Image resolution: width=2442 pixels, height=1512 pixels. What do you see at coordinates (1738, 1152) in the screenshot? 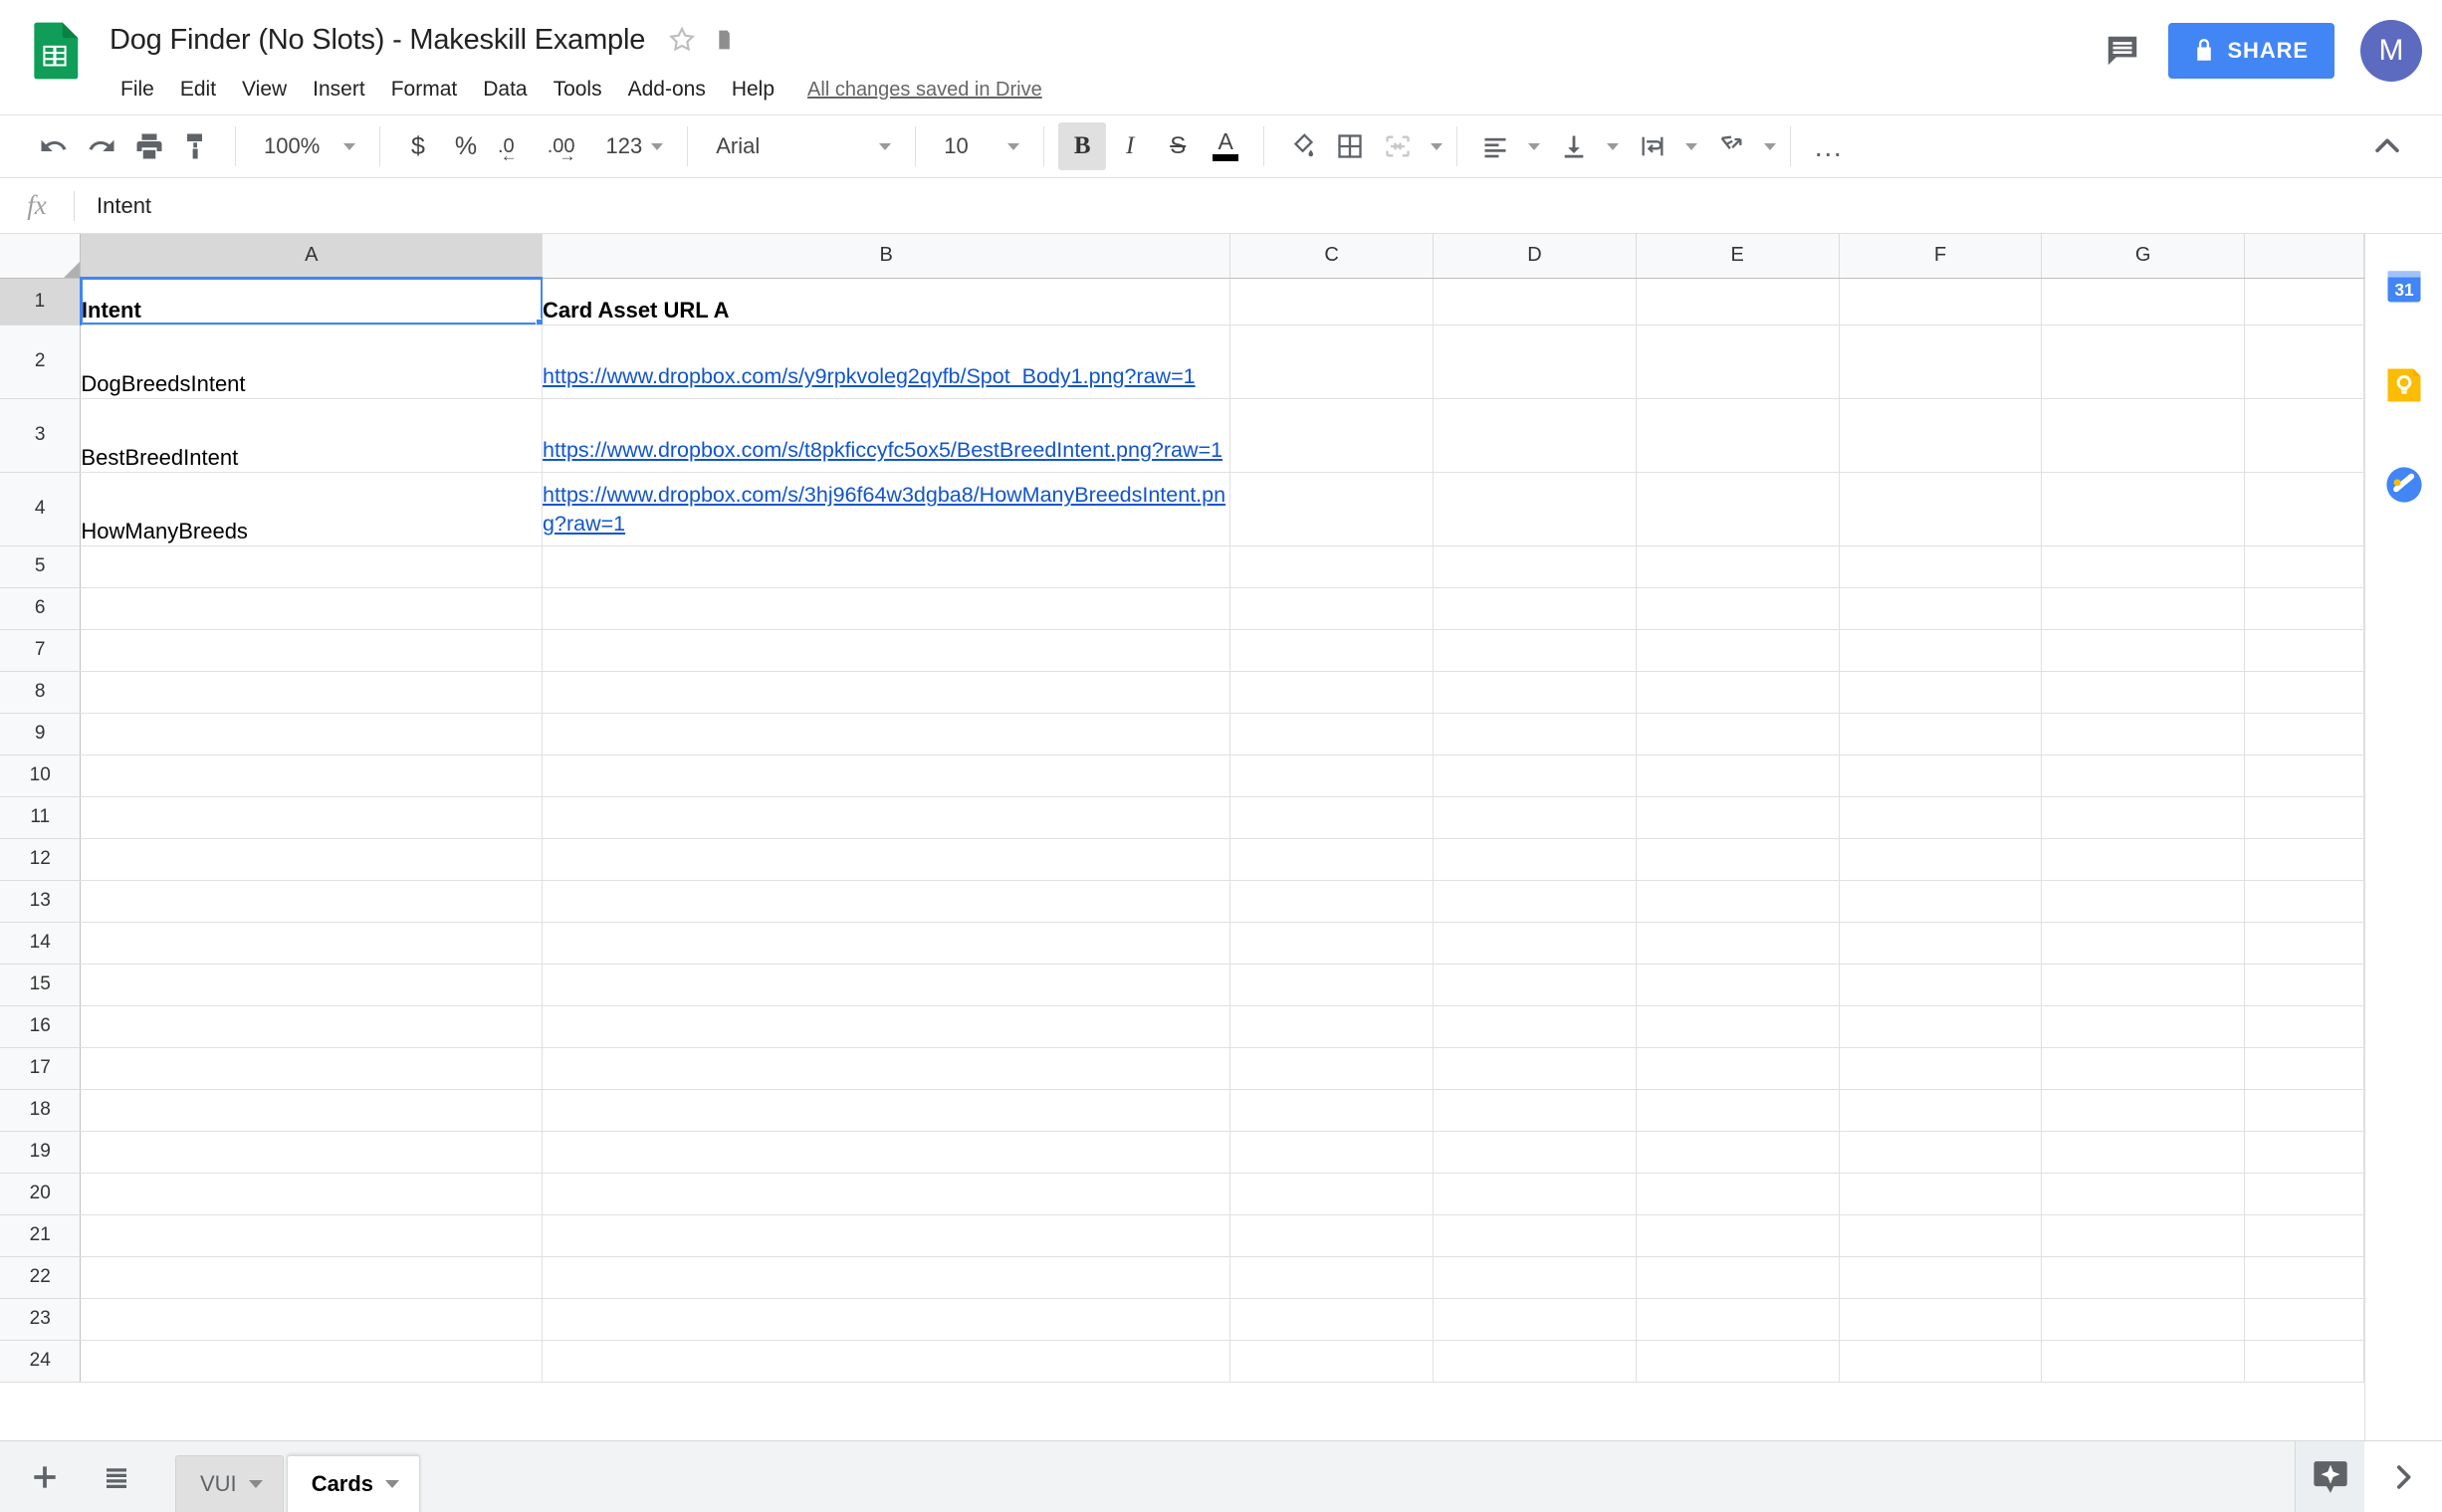
I see `cell-E19` at bounding box center [1738, 1152].